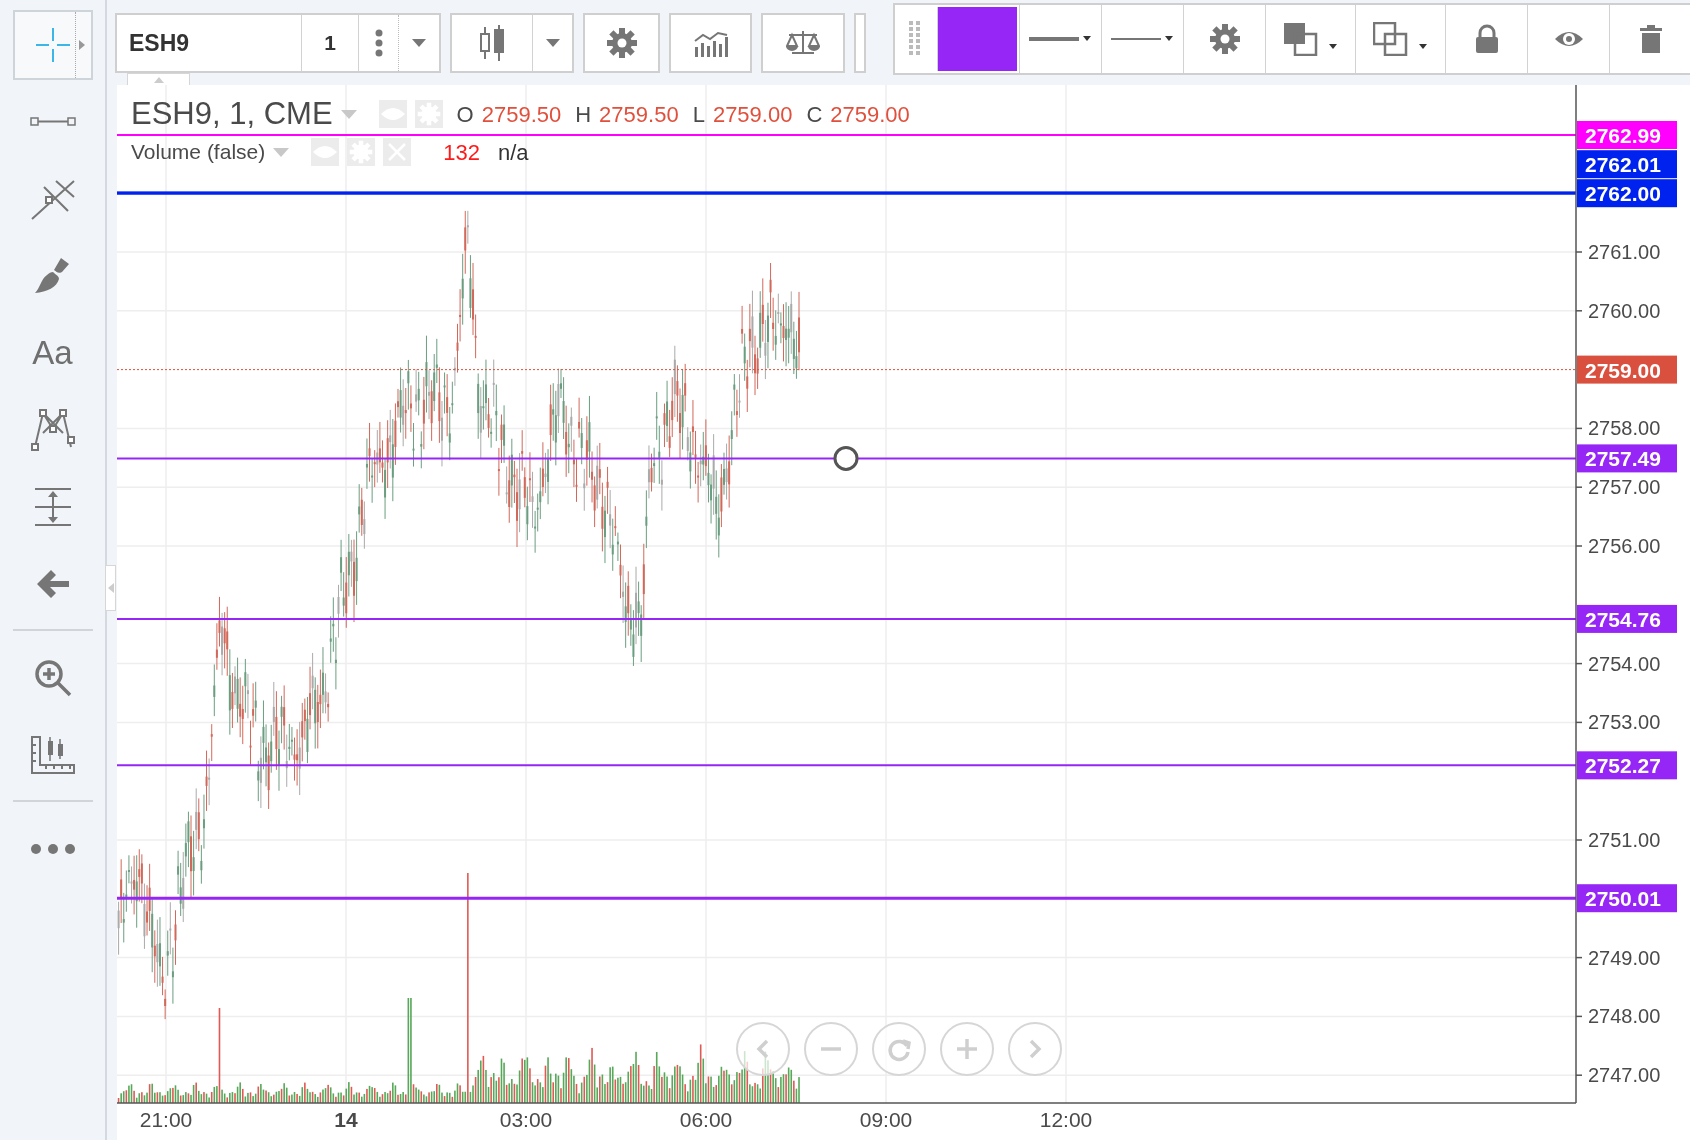 Image resolution: width=1690 pixels, height=1140 pixels. Describe the element at coordinates (710, 43) in the screenshot. I see `bar-chart-icon` at that location.